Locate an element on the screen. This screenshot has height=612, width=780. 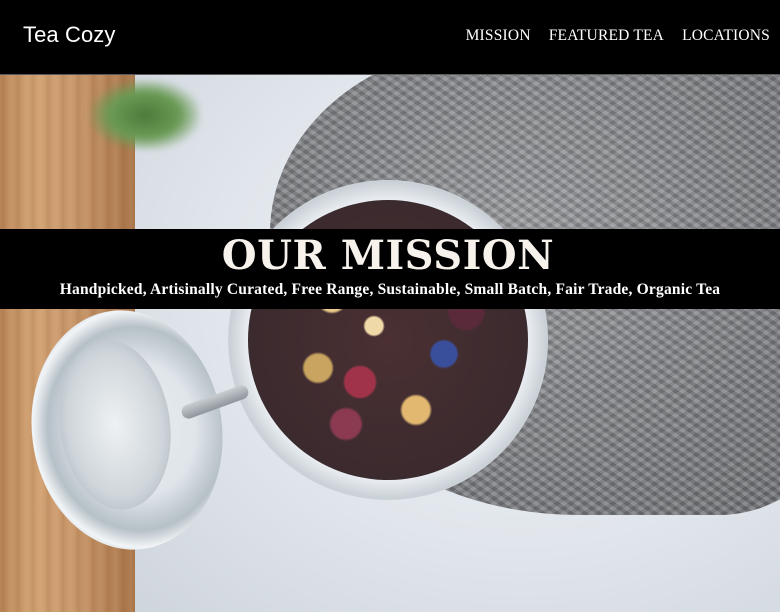
nav-link-featured-tea: FEATURED TEA is located at coordinates (606, 36).